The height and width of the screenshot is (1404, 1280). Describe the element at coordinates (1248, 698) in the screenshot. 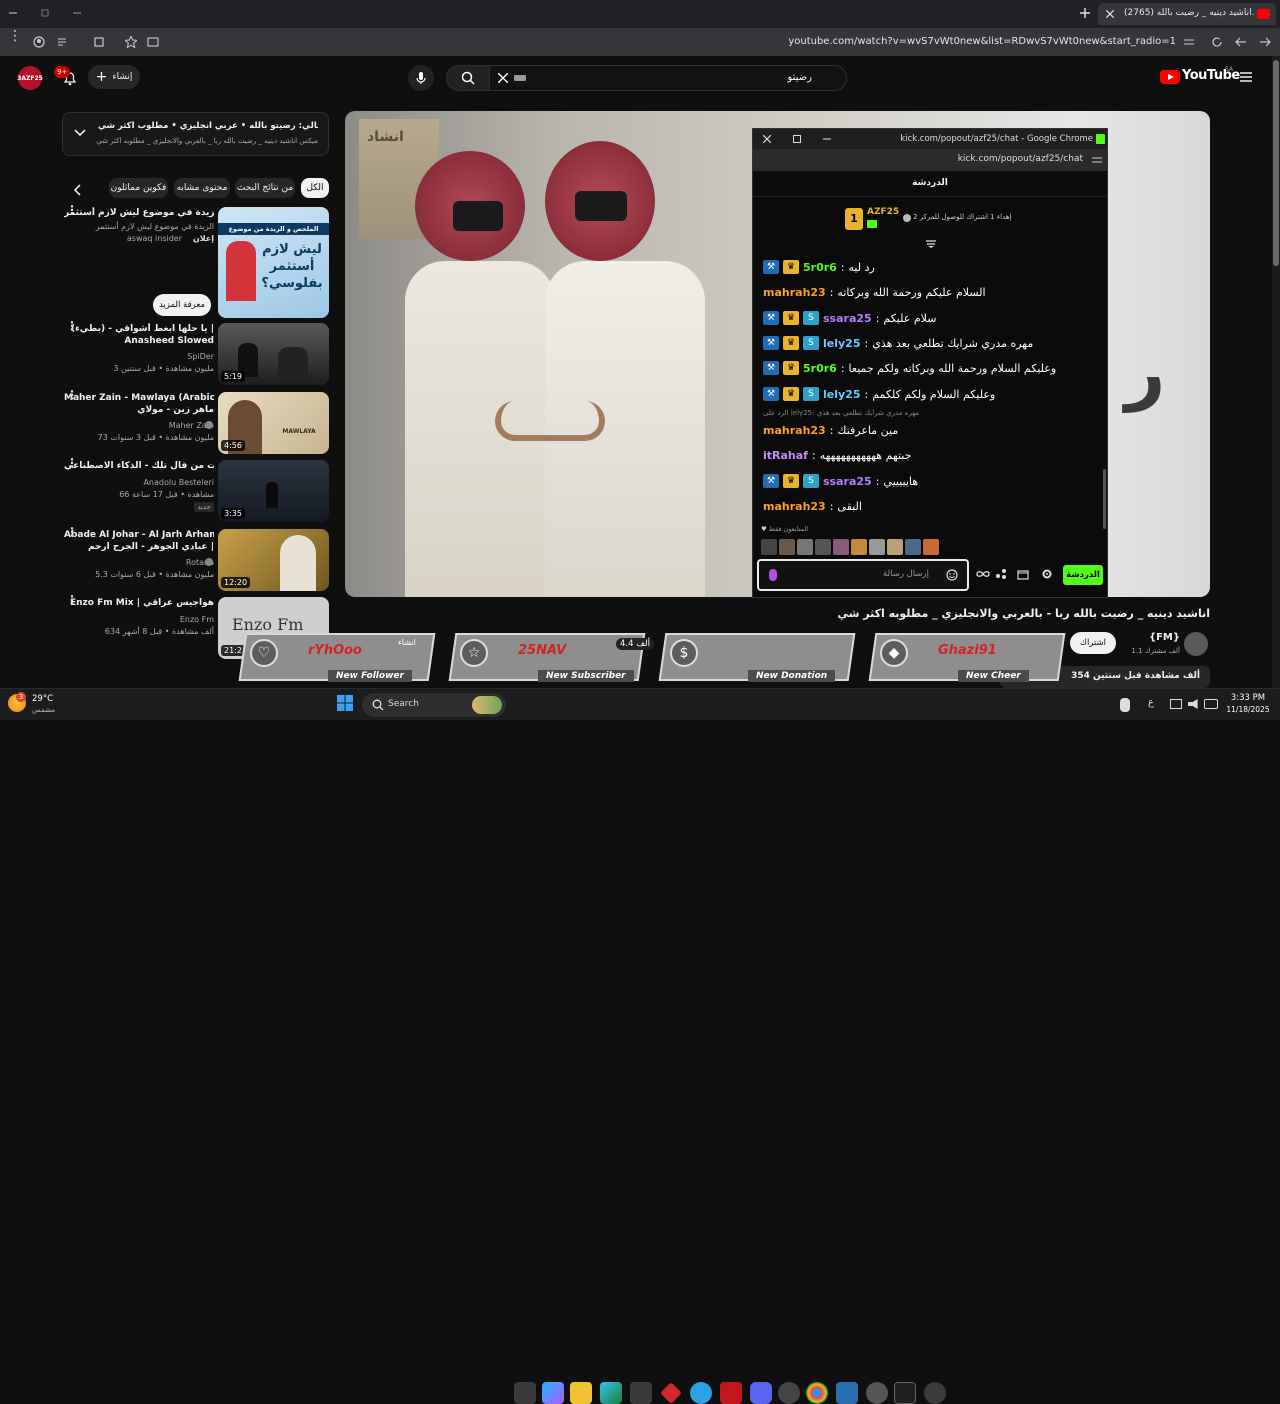

I see `clock-time: 3:33 PM` at that location.